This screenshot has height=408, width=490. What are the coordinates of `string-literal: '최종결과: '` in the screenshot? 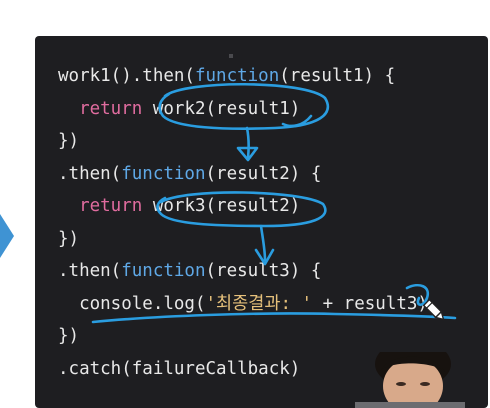 It's located at (259, 303).